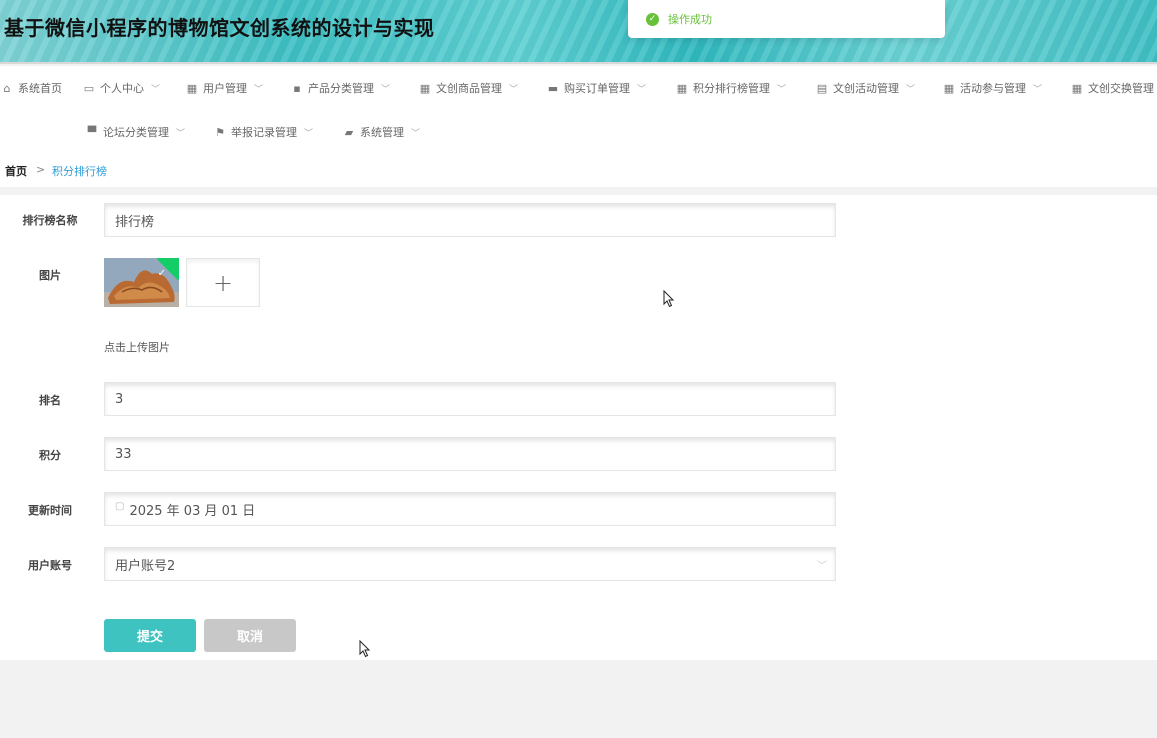  Describe the element at coordinates (161, 273) in the screenshot. I see `check-icon: ✓` at that location.